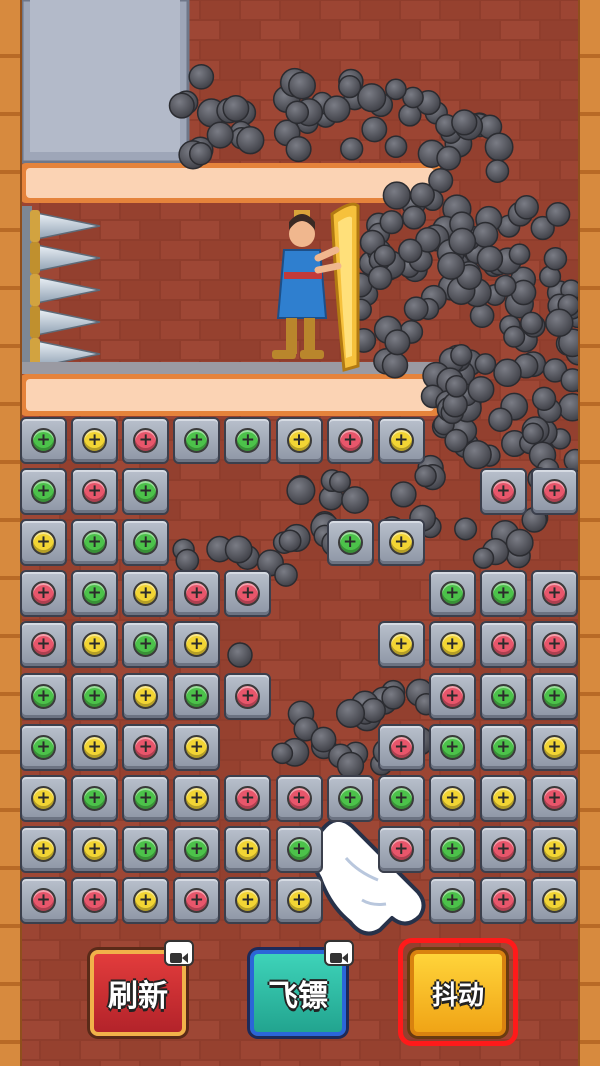 This screenshot has height=1066, width=600. What do you see at coordinates (302, 988) in the screenshot?
I see `dart-button: 飞镖` at bounding box center [302, 988].